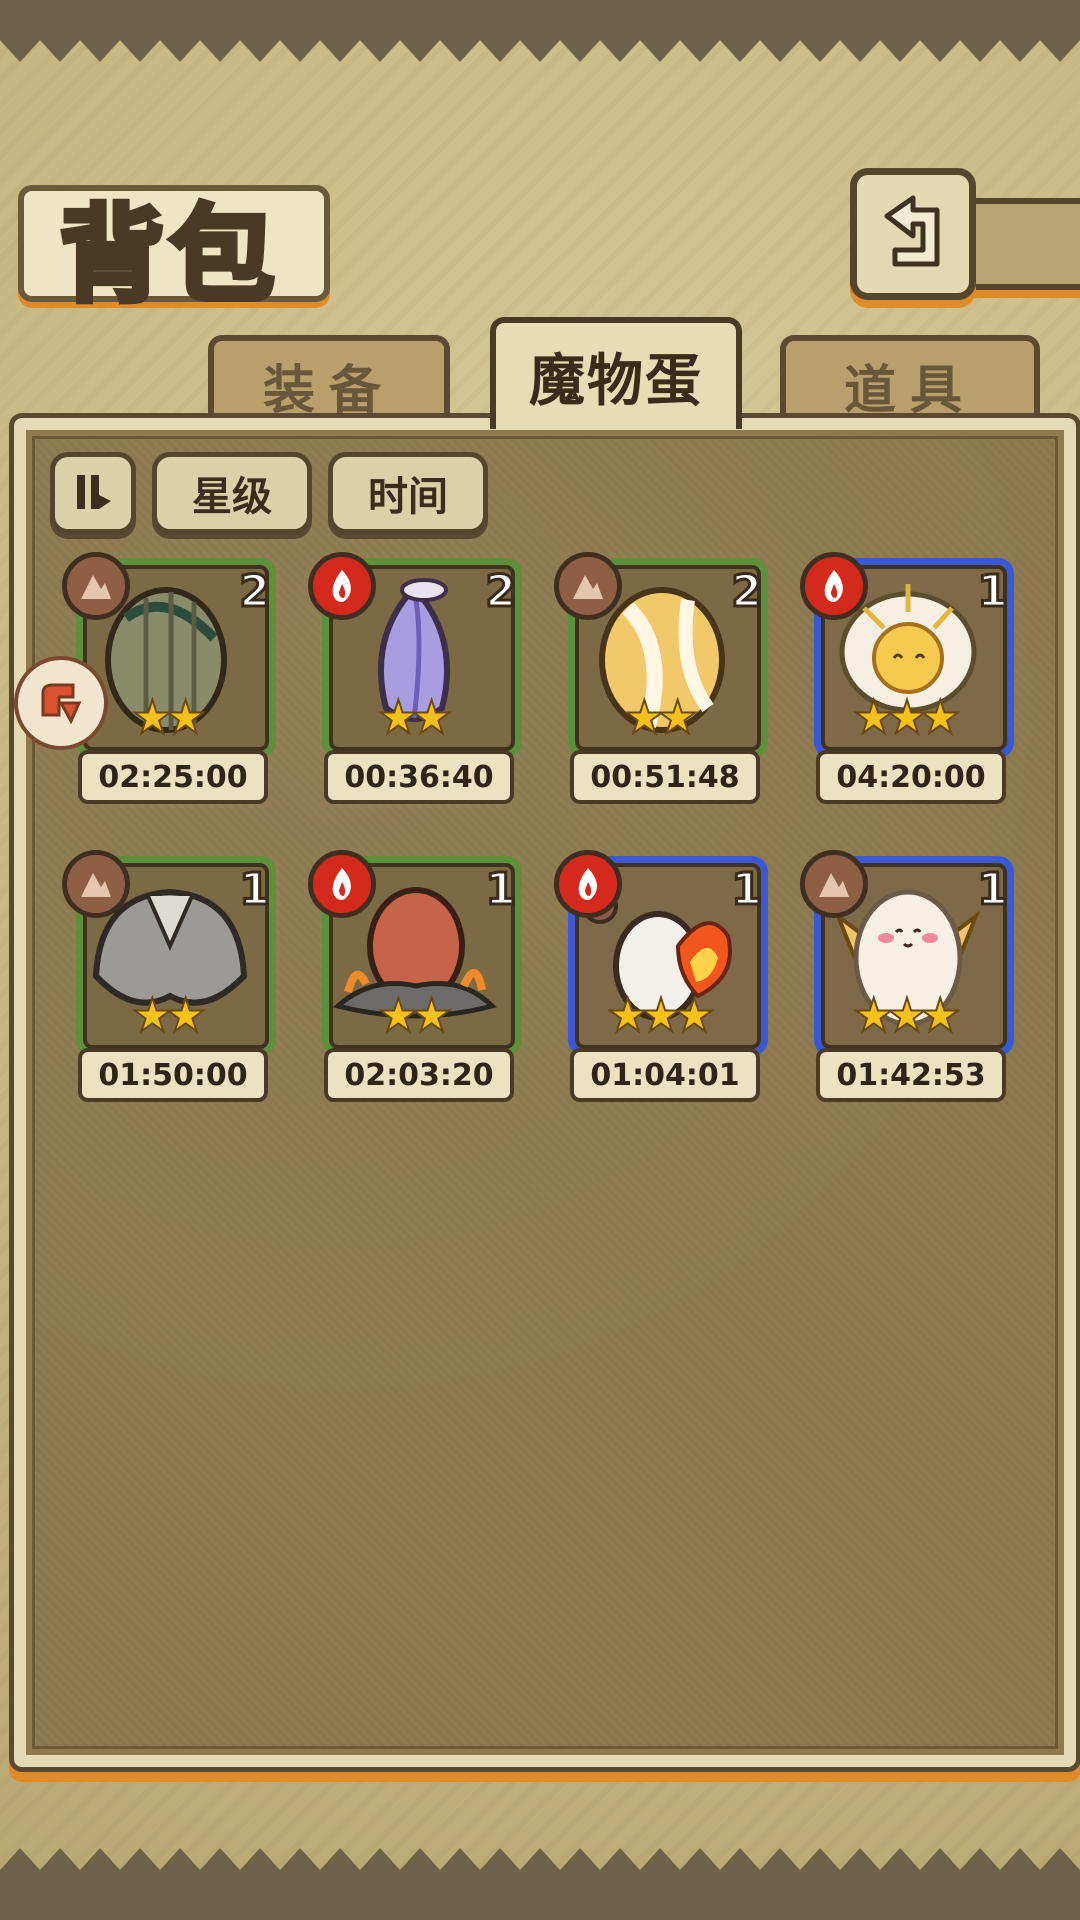 Image resolution: width=1080 pixels, height=1920 pixels. Describe the element at coordinates (169, 976) in the screenshot. I see `egg-card: 1 ★★ 01:50:00` at that location.